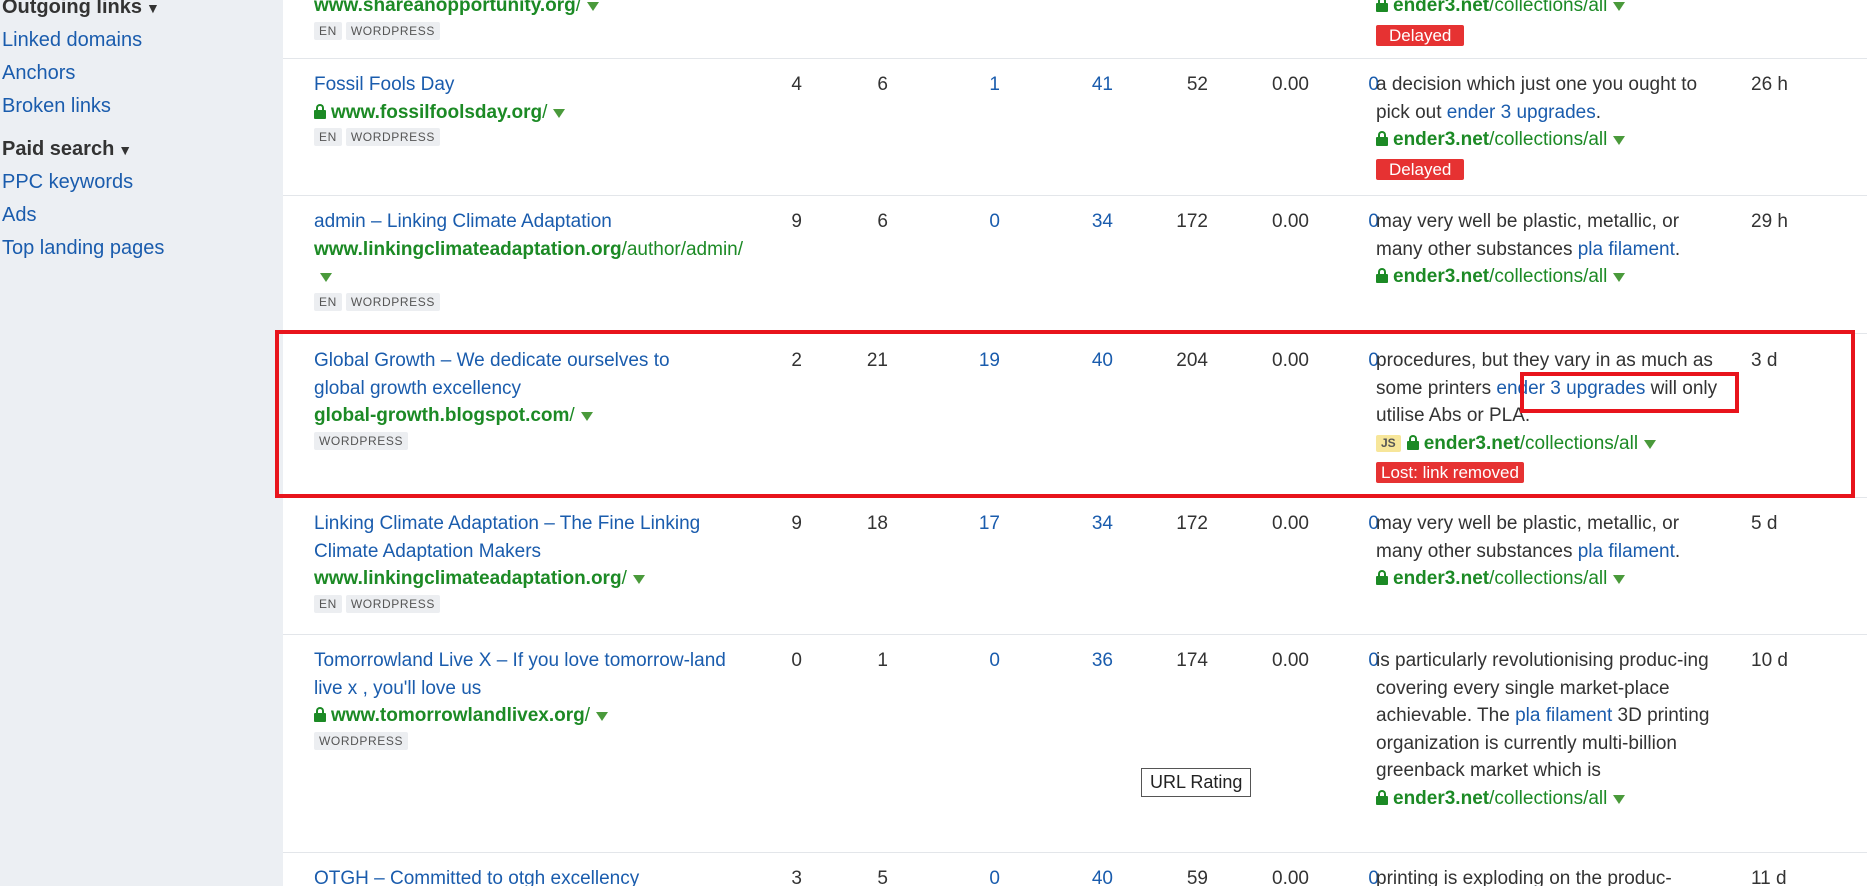 This screenshot has height=886, width=1867. What do you see at coordinates (882, 221) in the screenshot?
I see `metric-ur: 6` at bounding box center [882, 221].